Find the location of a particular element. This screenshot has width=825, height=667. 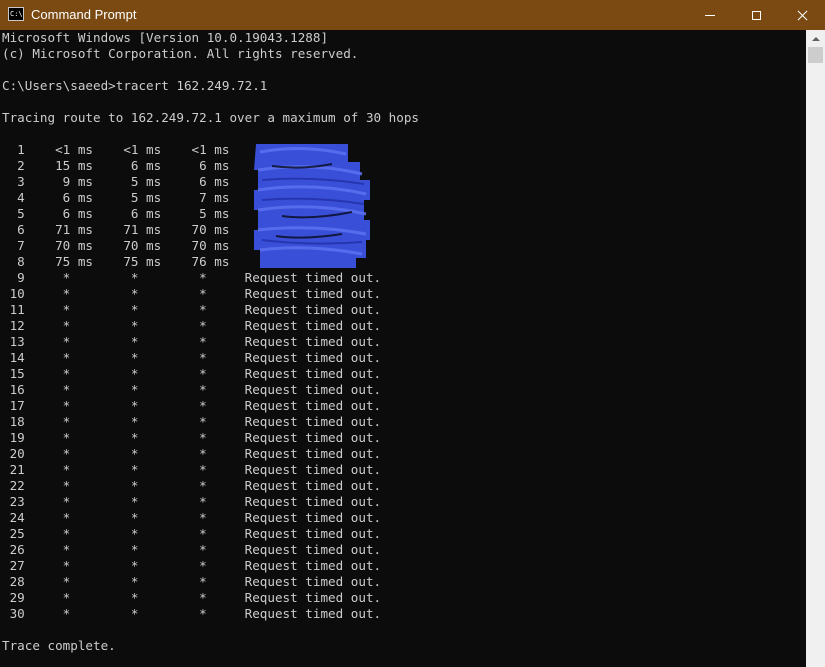

console-line: 5 6 ms 6 ms 5 ms is located at coordinates (116, 213).